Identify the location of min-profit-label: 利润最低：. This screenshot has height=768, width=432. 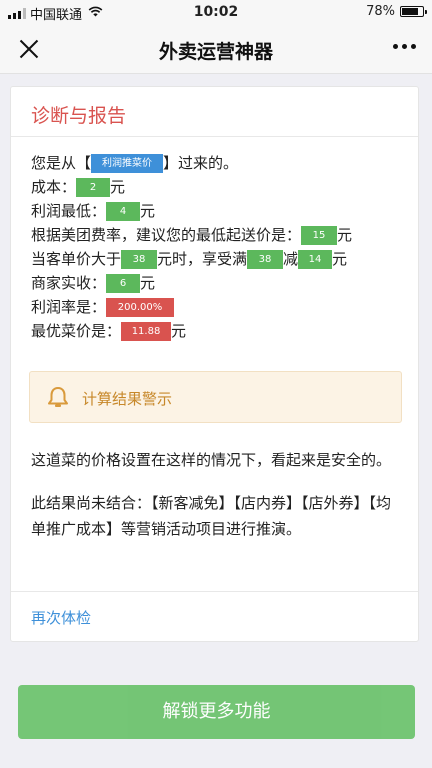
(69, 211).